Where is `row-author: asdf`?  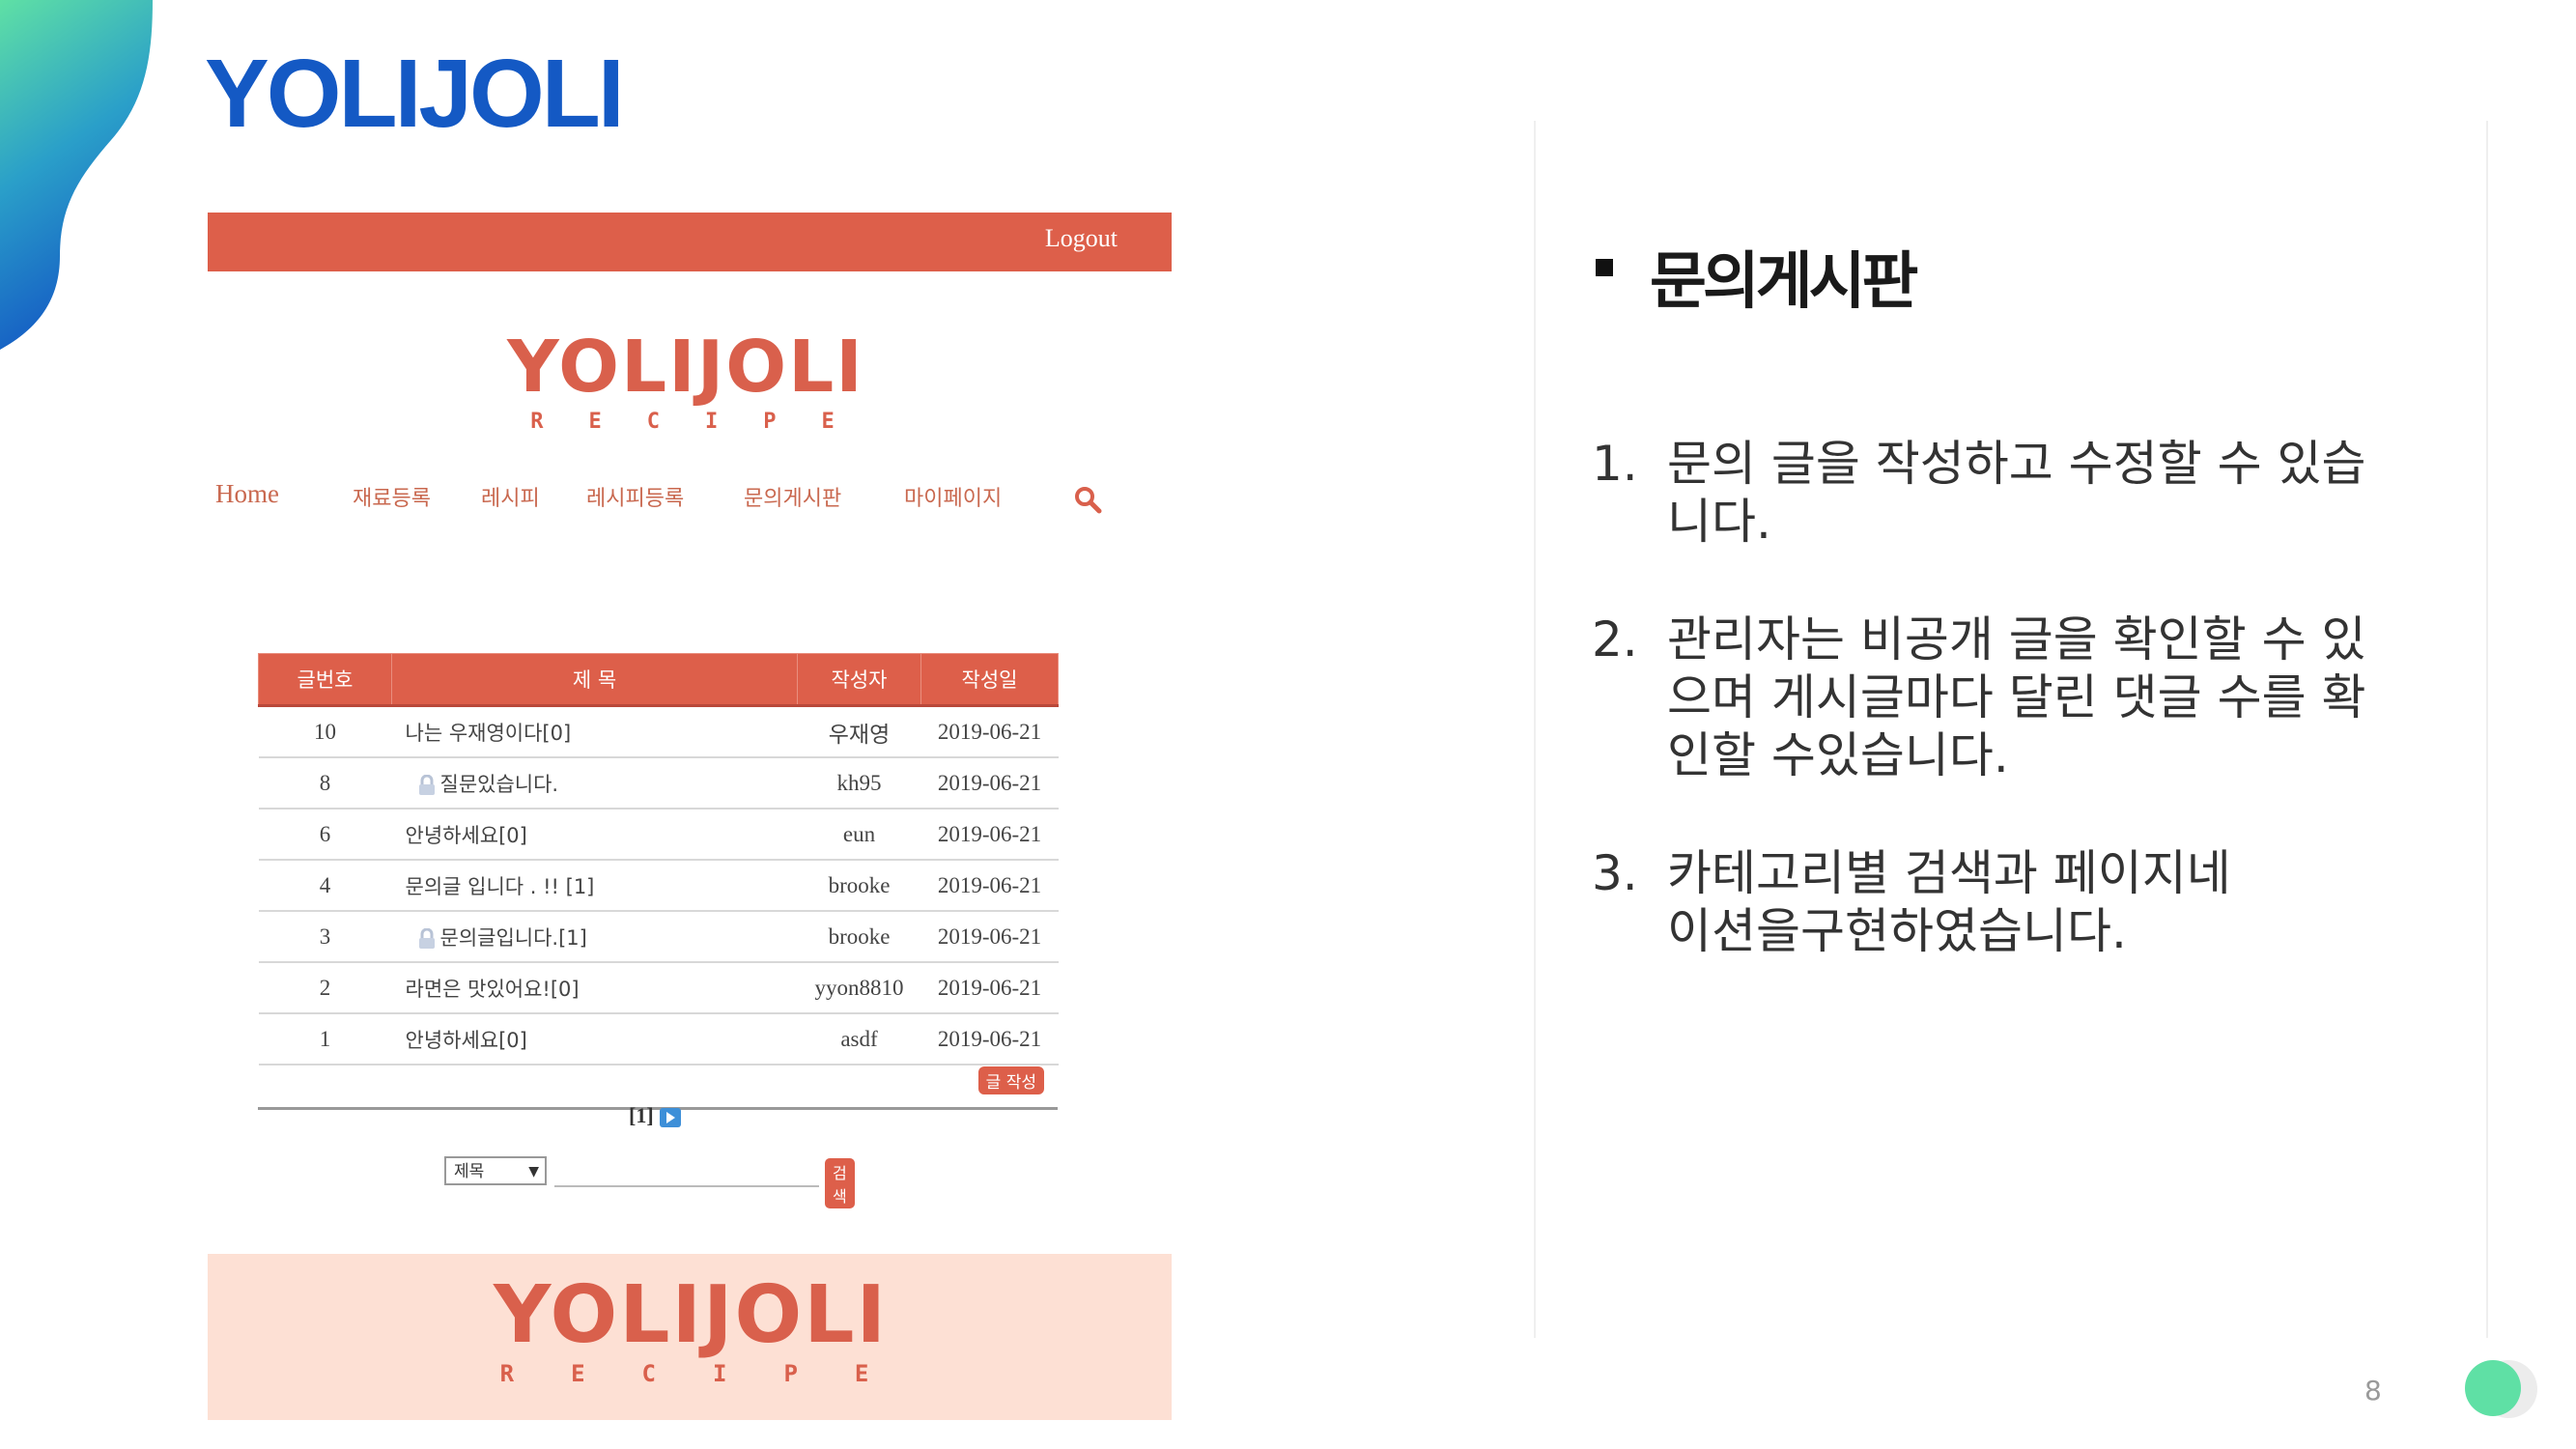 row-author: asdf is located at coordinates (859, 1039).